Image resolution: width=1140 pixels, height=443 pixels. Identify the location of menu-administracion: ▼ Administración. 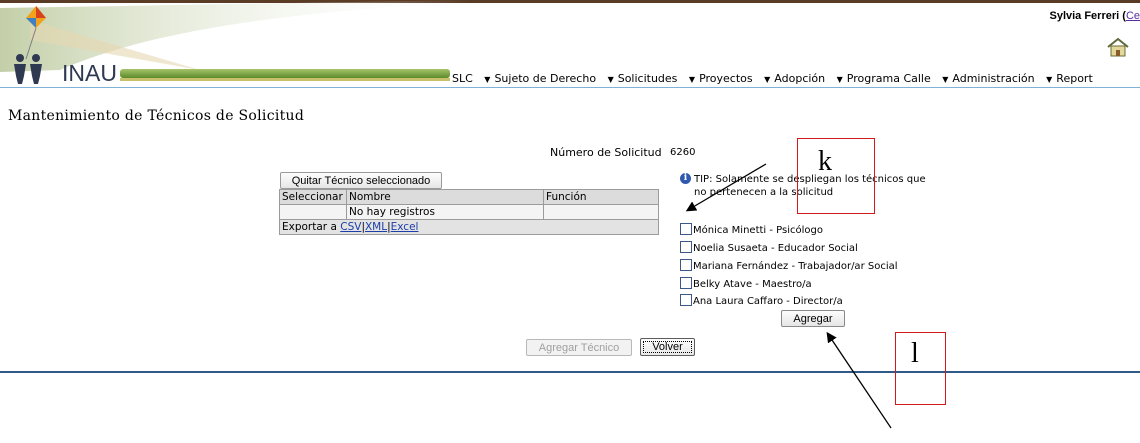
(988, 78).